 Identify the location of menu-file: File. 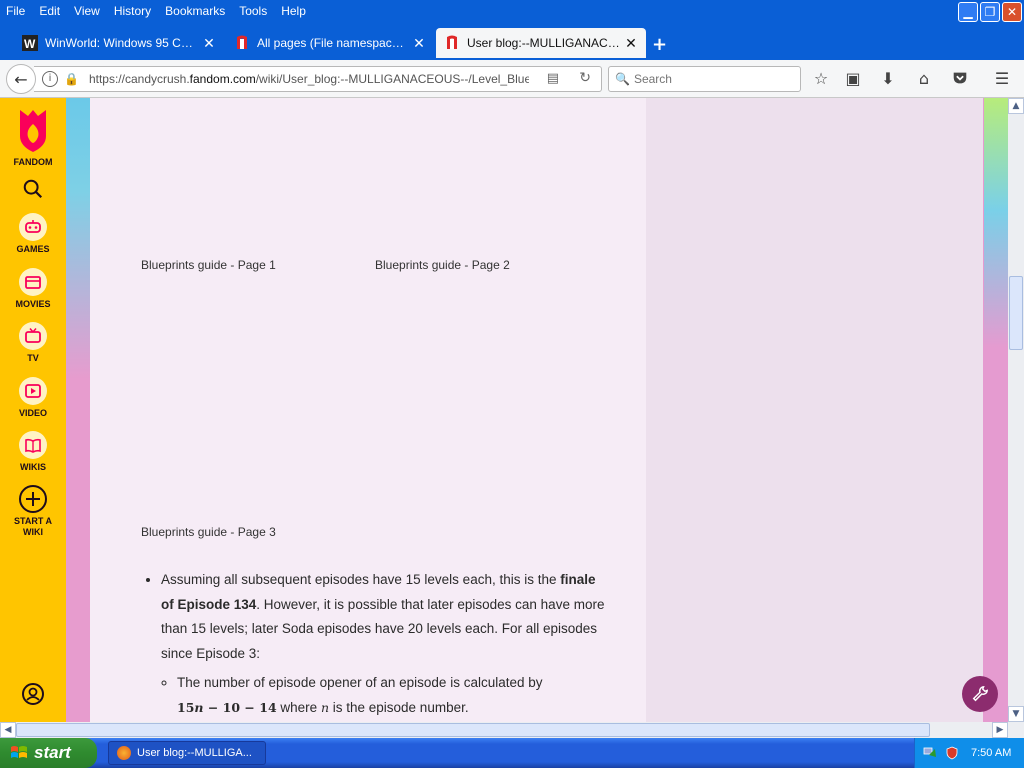
(16, 11).